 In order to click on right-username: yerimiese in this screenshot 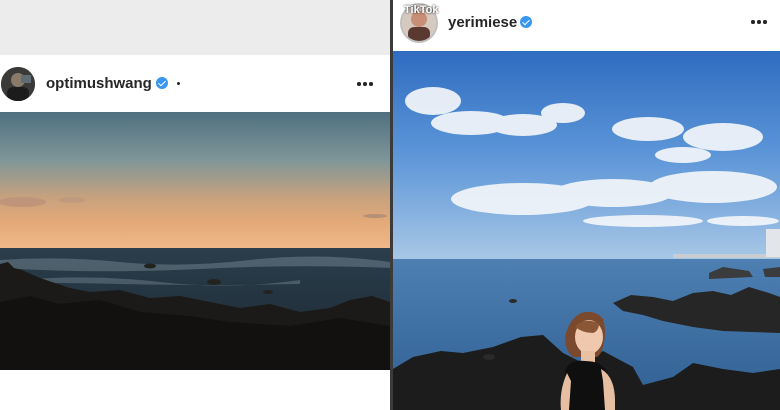, I will do `click(482, 22)`.